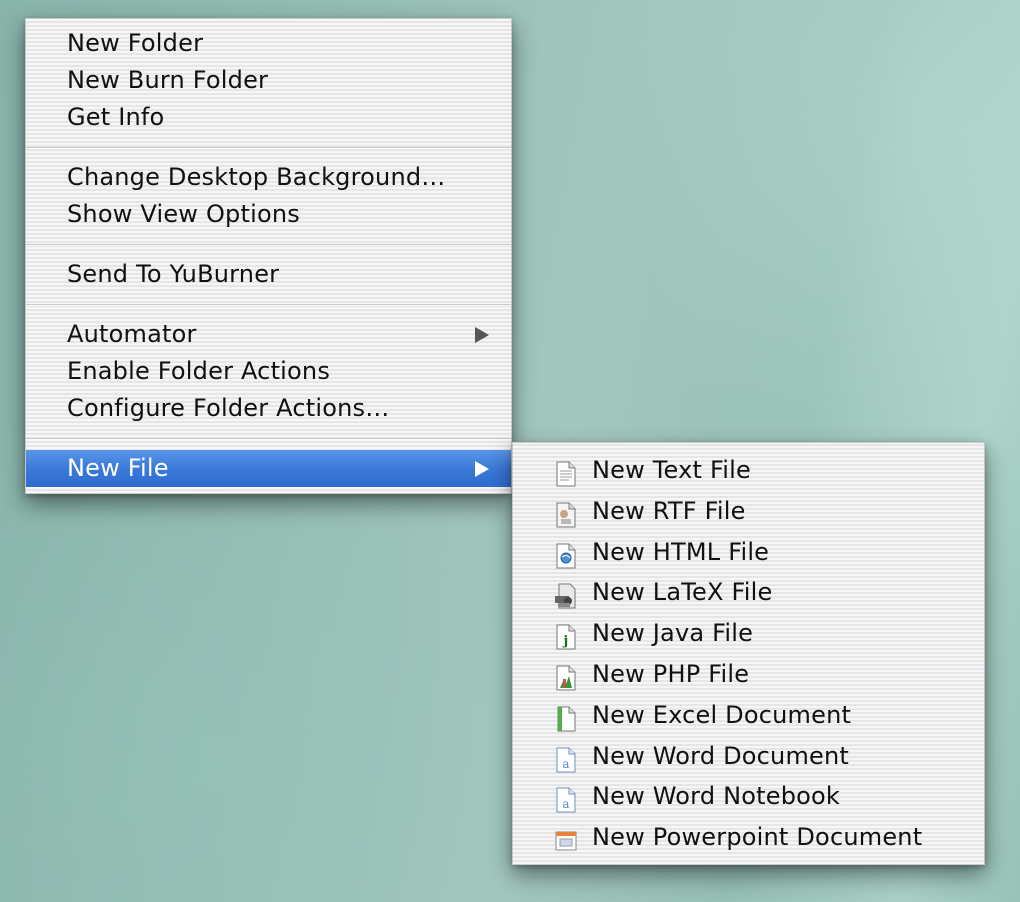  I want to click on excel-document-icon, so click(566, 718).